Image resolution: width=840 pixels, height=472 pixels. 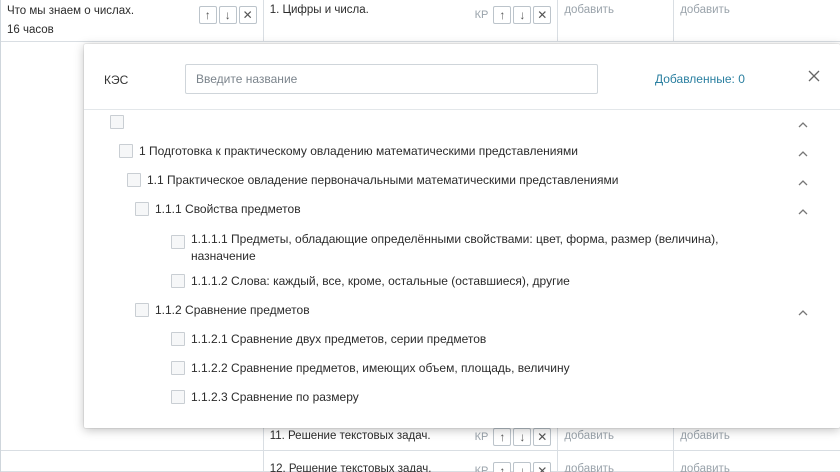 I want to click on tree-node-label: 1.1.1 Свойства предметов, so click(x=228, y=209).